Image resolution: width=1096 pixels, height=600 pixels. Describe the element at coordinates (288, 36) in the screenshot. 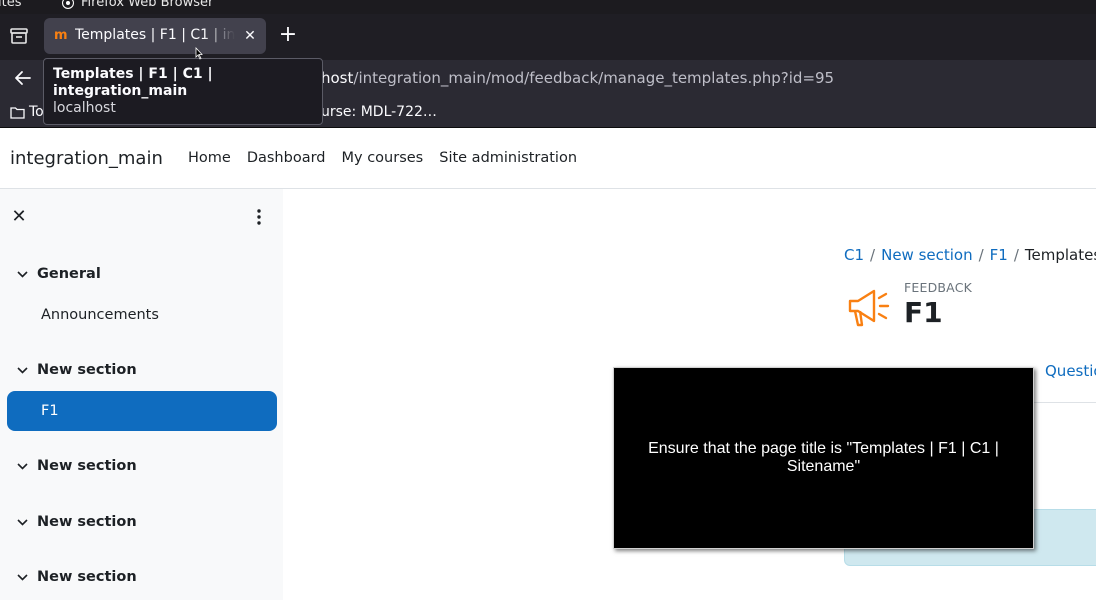

I see `plus-icon: +` at that location.